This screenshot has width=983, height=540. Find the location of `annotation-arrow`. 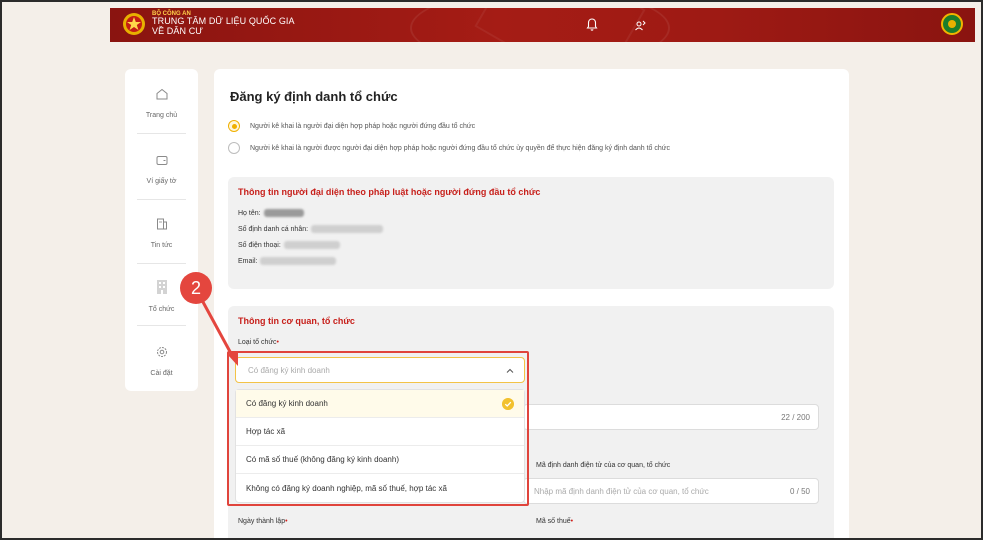

annotation-arrow is located at coordinates (219, 333).